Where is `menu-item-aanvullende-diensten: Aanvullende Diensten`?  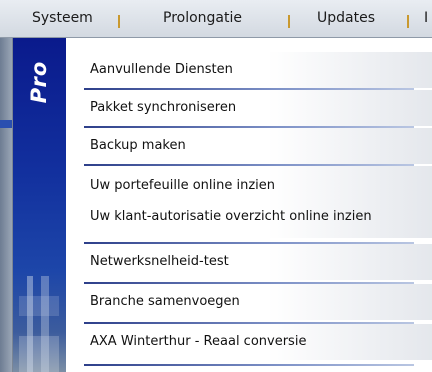
menu-item-aanvullende-diensten: Aanvullende Diensten is located at coordinates (249, 70).